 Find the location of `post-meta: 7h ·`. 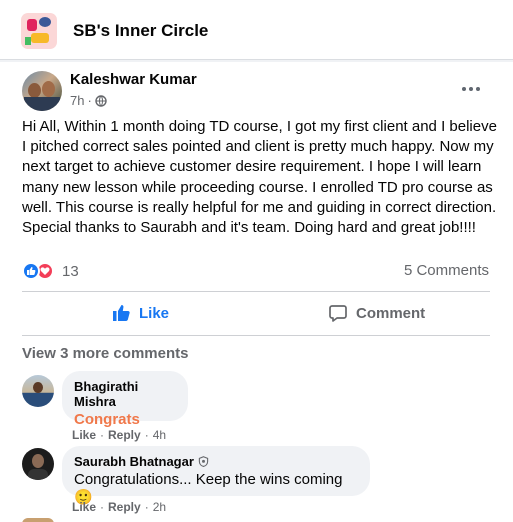

post-meta: 7h · is located at coordinates (88, 100).